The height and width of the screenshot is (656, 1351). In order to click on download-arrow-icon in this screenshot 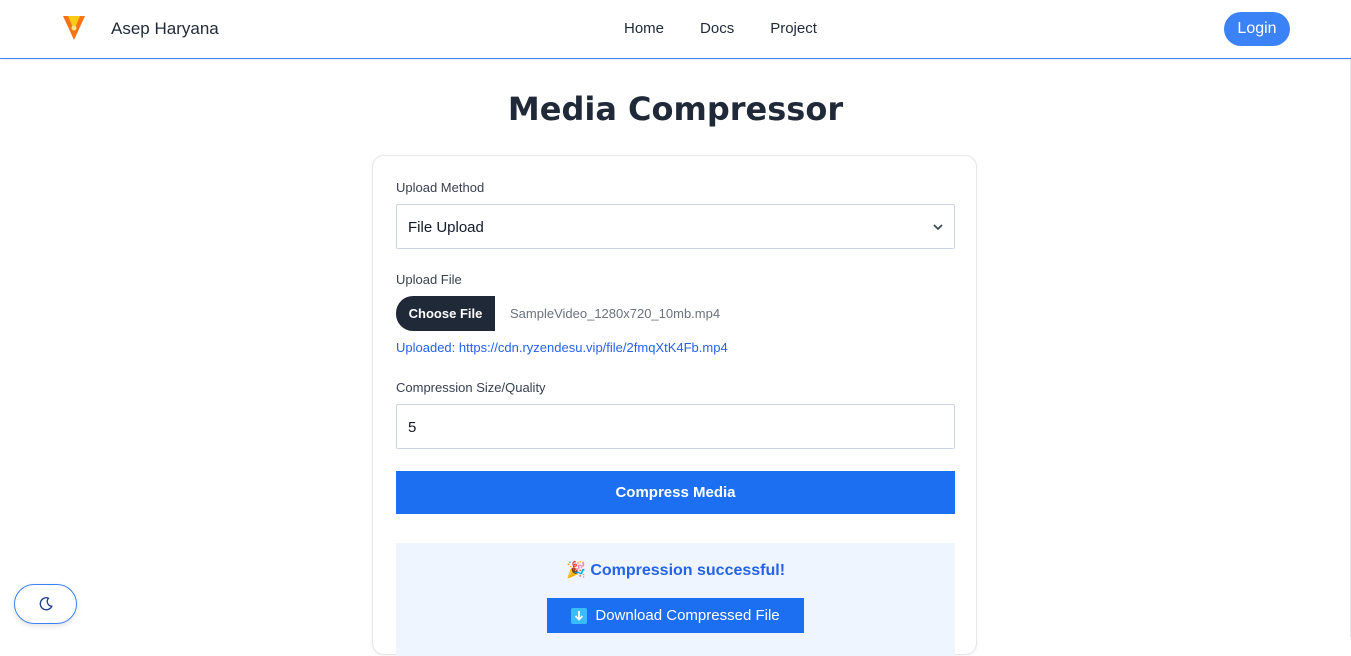, I will do `click(579, 615)`.